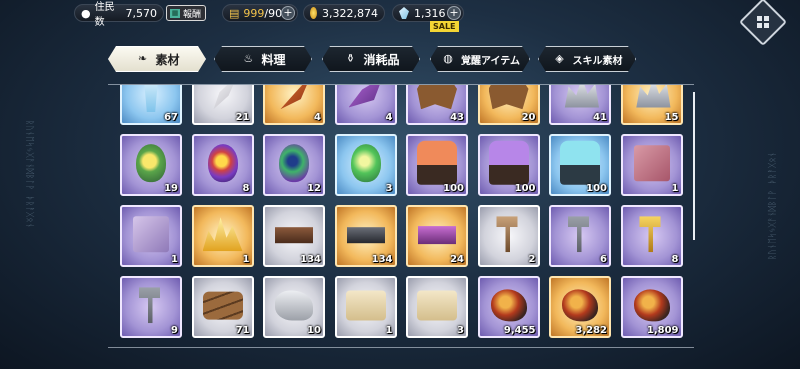 This screenshot has height=369, width=800. I want to click on item-slot-cyan-golem-core: 100, so click(580, 165).